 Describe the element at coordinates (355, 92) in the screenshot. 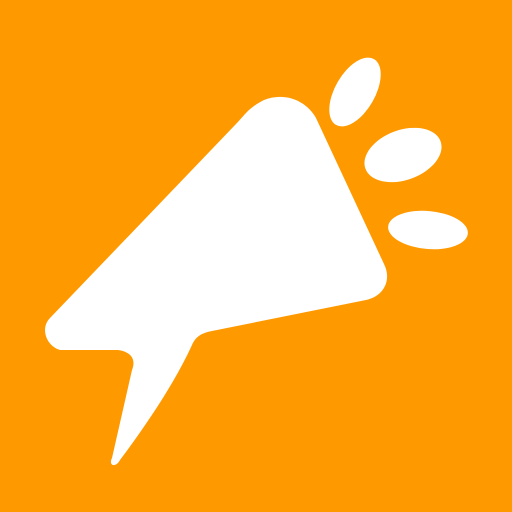

I see `sound-wave-top` at that location.